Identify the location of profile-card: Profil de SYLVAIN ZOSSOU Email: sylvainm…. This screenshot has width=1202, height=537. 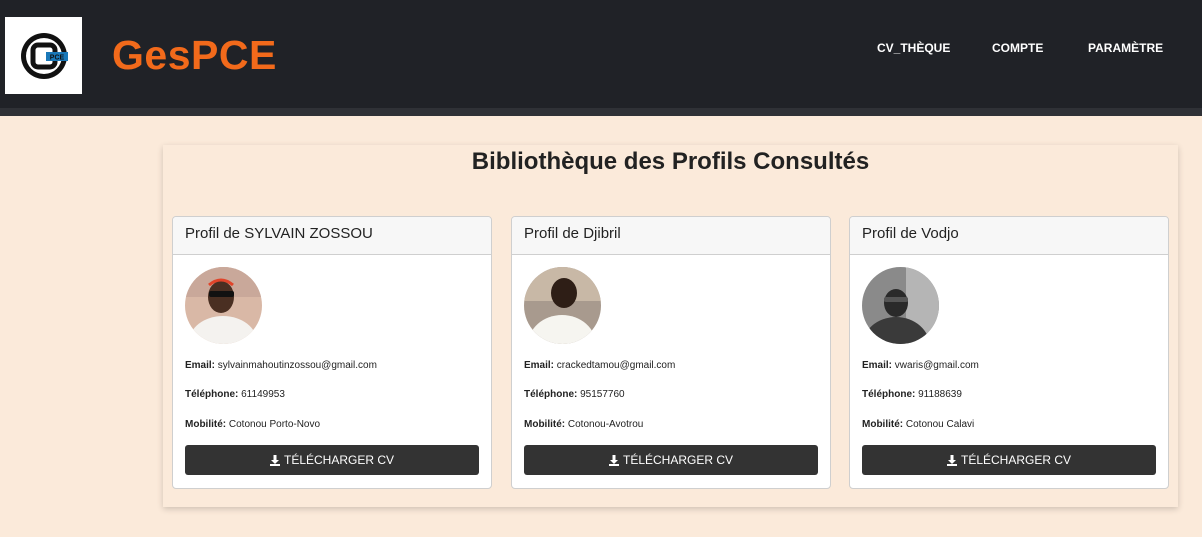
(332, 352).